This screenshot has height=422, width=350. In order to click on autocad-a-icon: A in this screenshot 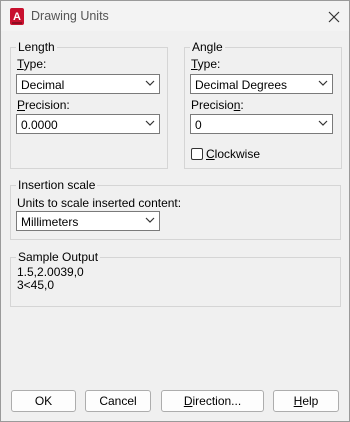, I will do `click(17, 16)`.